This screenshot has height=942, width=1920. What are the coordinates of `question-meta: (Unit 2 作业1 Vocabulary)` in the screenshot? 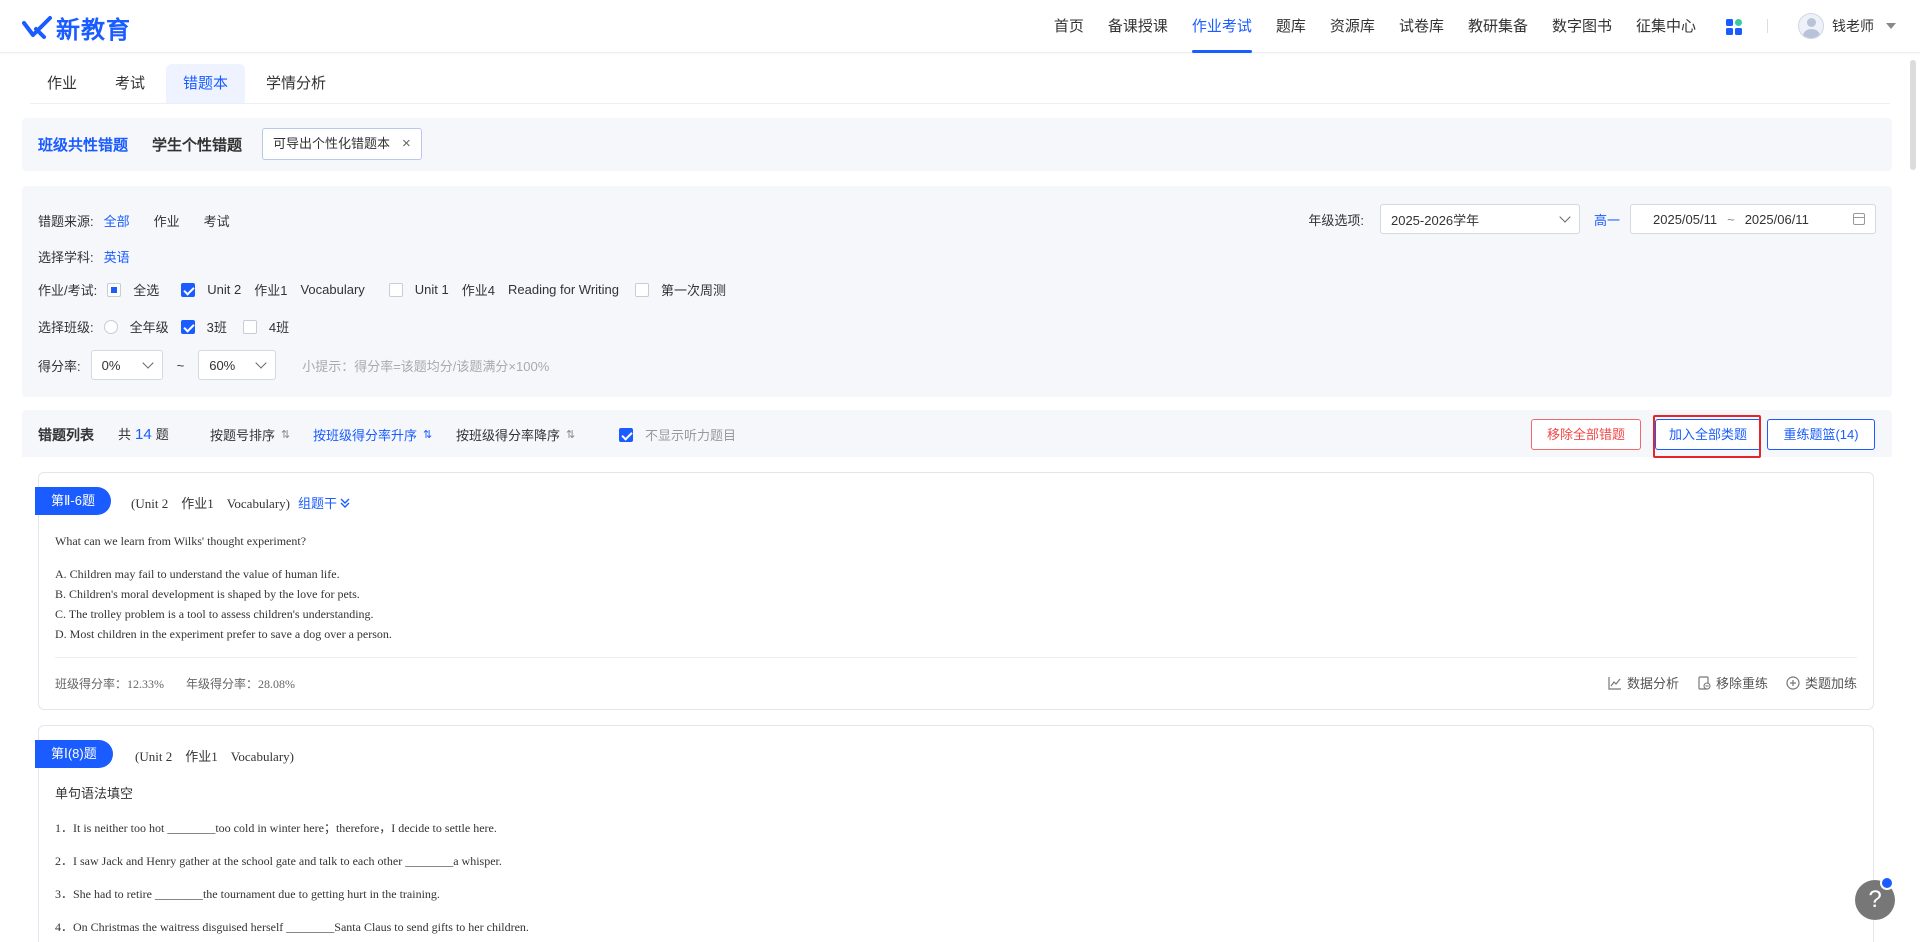 It's located at (214, 755).